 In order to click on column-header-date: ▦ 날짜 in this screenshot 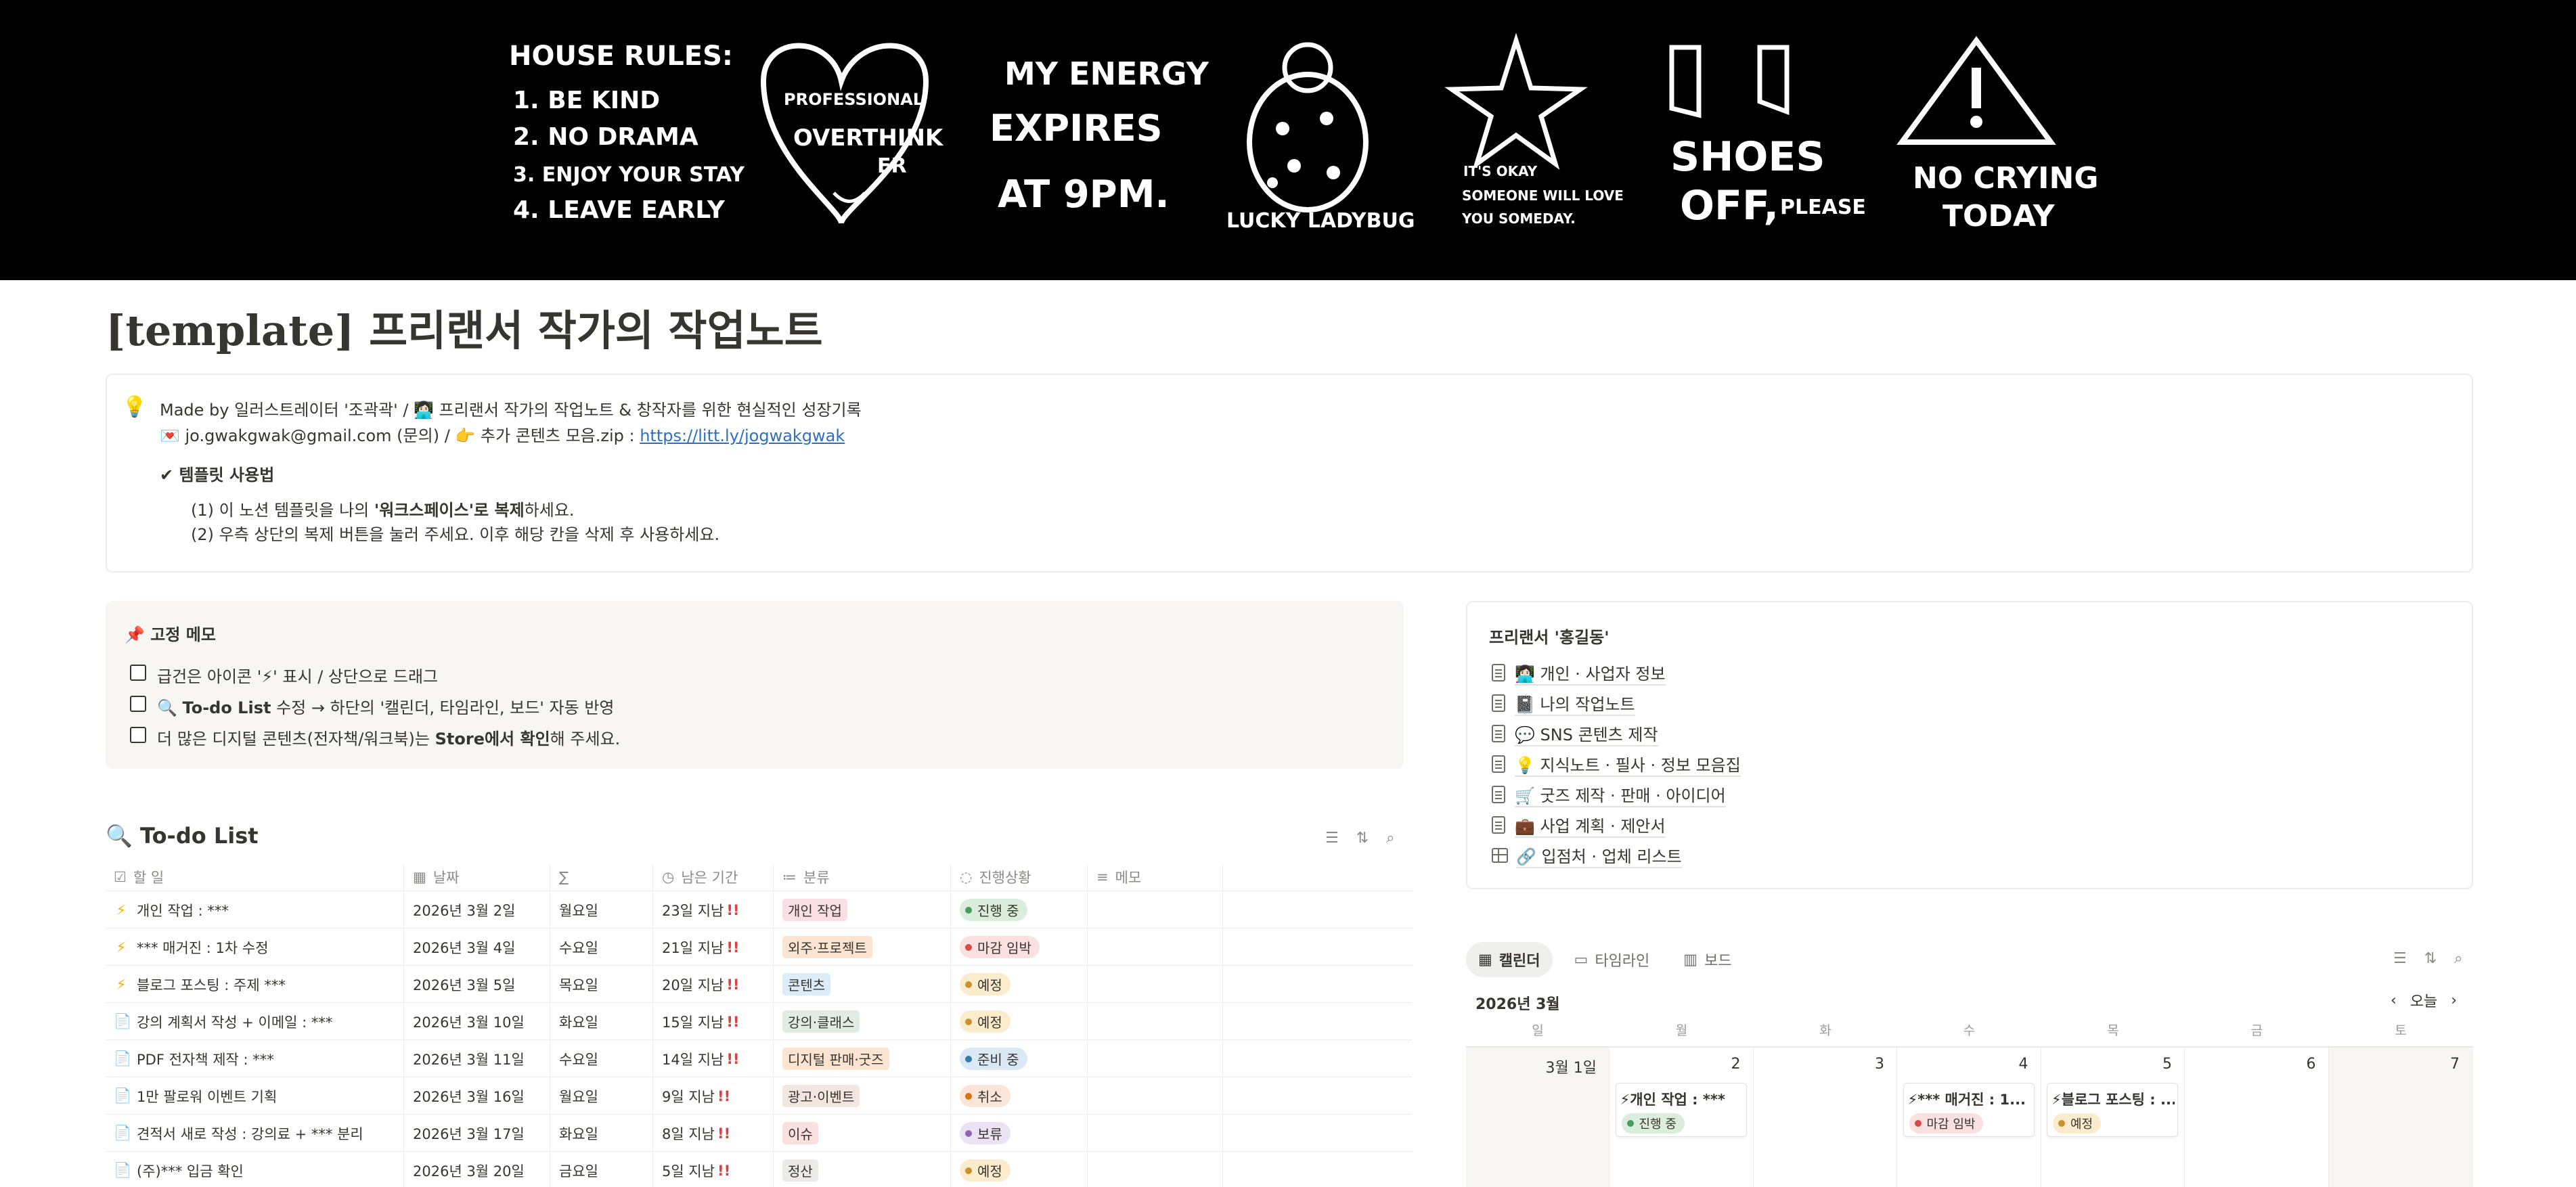, I will do `click(436, 877)`.